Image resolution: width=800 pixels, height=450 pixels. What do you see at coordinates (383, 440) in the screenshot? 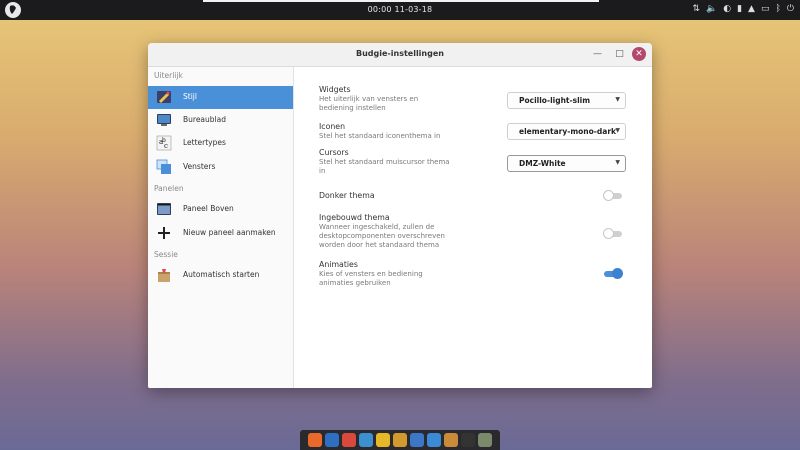
I see `app-icon` at bounding box center [383, 440].